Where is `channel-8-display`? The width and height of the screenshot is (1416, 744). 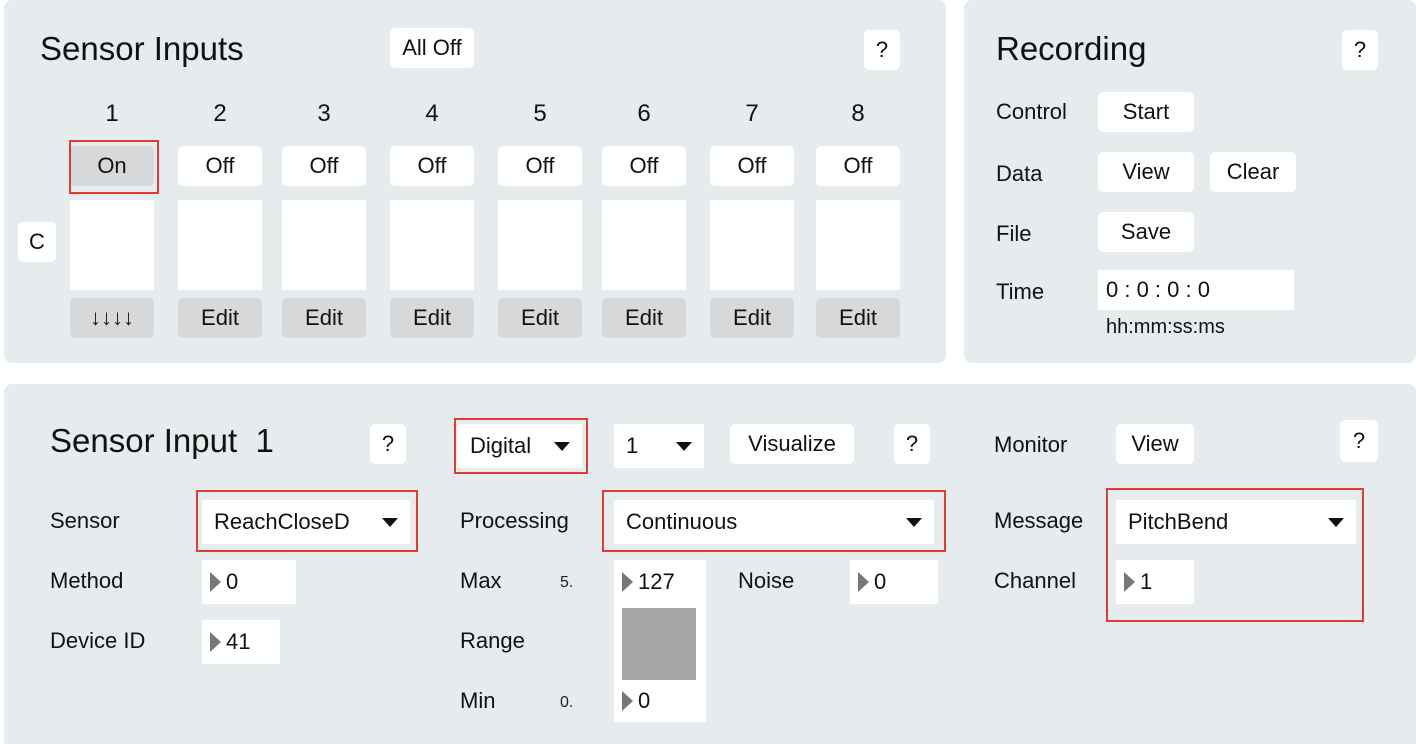 channel-8-display is located at coordinates (858, 245).